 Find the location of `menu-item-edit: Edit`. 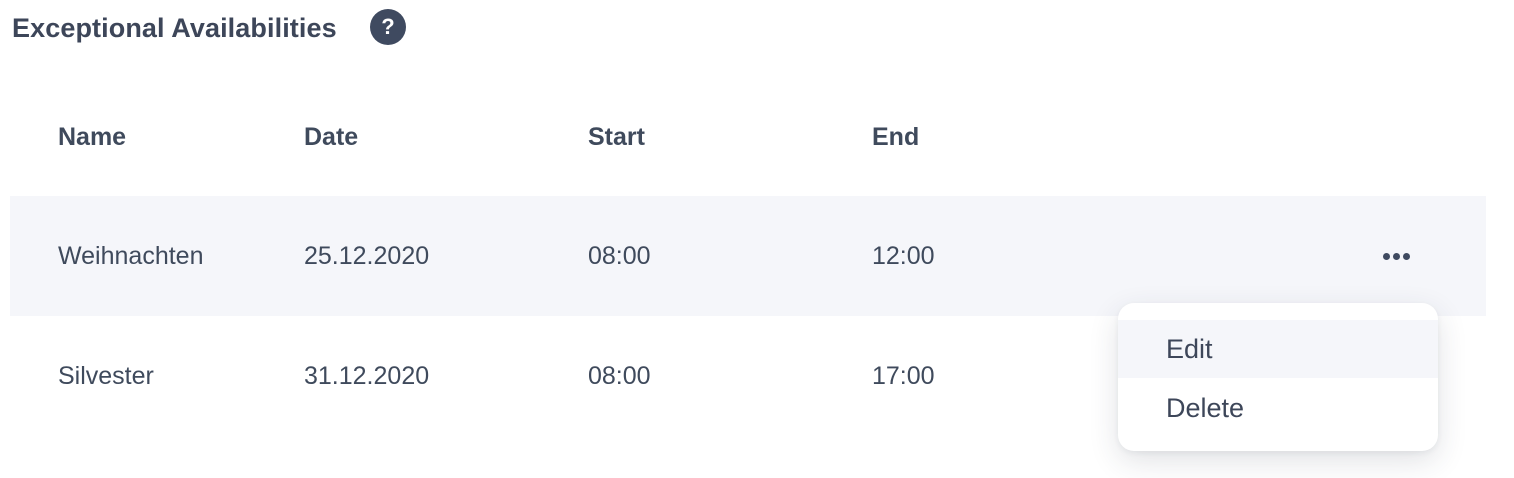

menu-item-edit: Edit is located at coordinates (1278, 349).